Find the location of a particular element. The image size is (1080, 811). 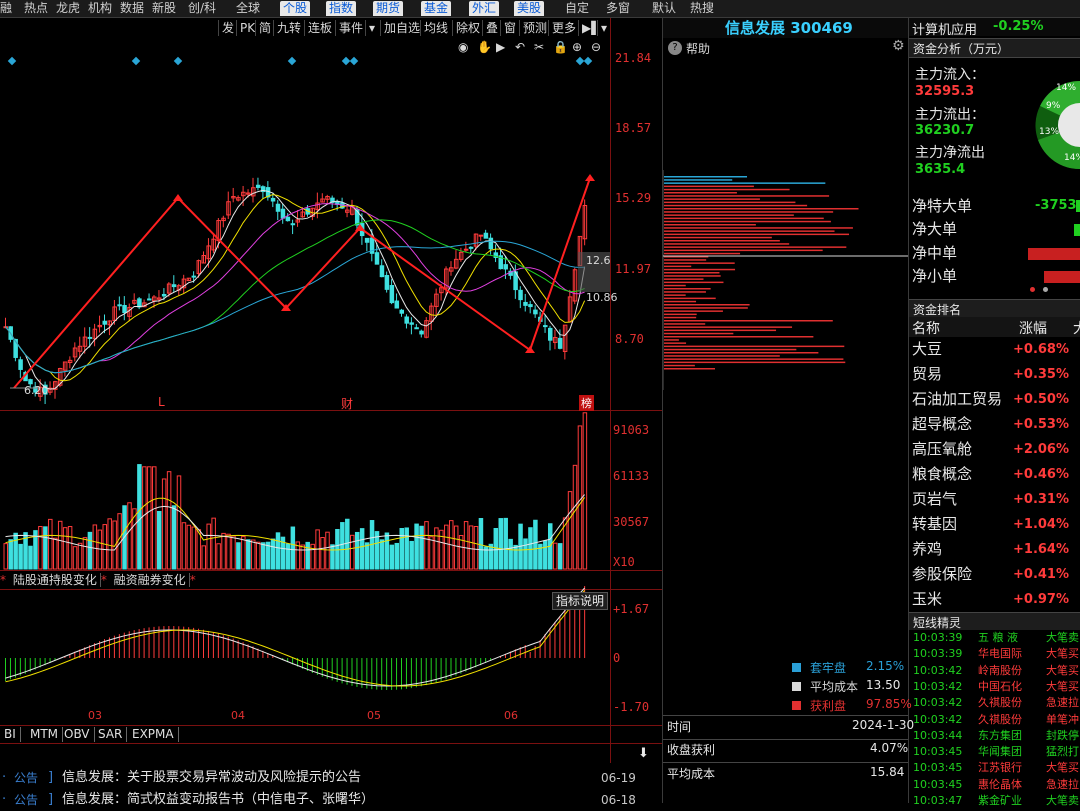

ranking-item-name: 大豆 is located at coordinates (927, 349).